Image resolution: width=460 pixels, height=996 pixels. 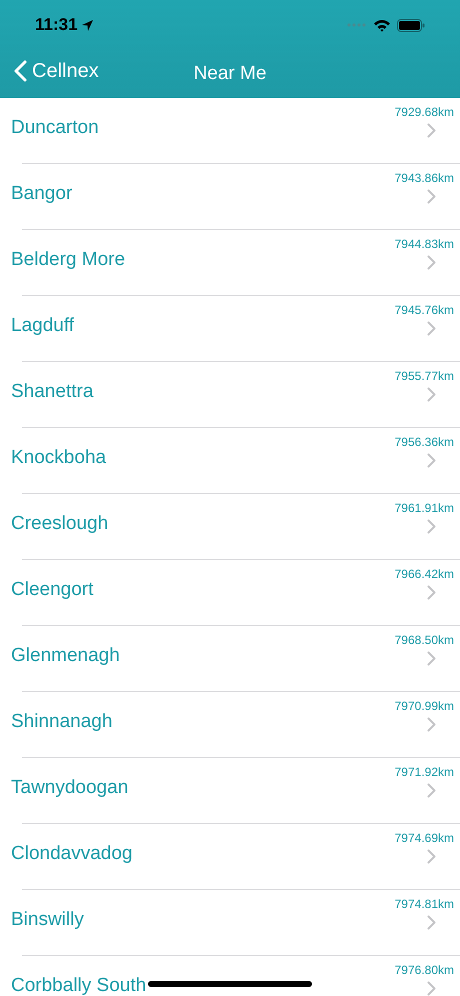 What do you see at coordinates (20, 71) in the screenshot?
I see `chevron-left-icon` at bounding box center [20, 71].